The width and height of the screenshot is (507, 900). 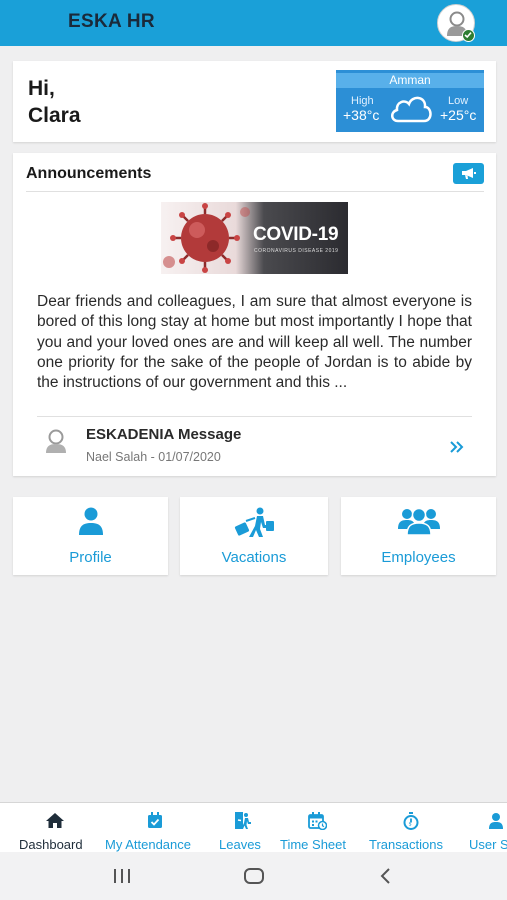 I want to click on nav-label: Leaves, so click(x=240, y=844).